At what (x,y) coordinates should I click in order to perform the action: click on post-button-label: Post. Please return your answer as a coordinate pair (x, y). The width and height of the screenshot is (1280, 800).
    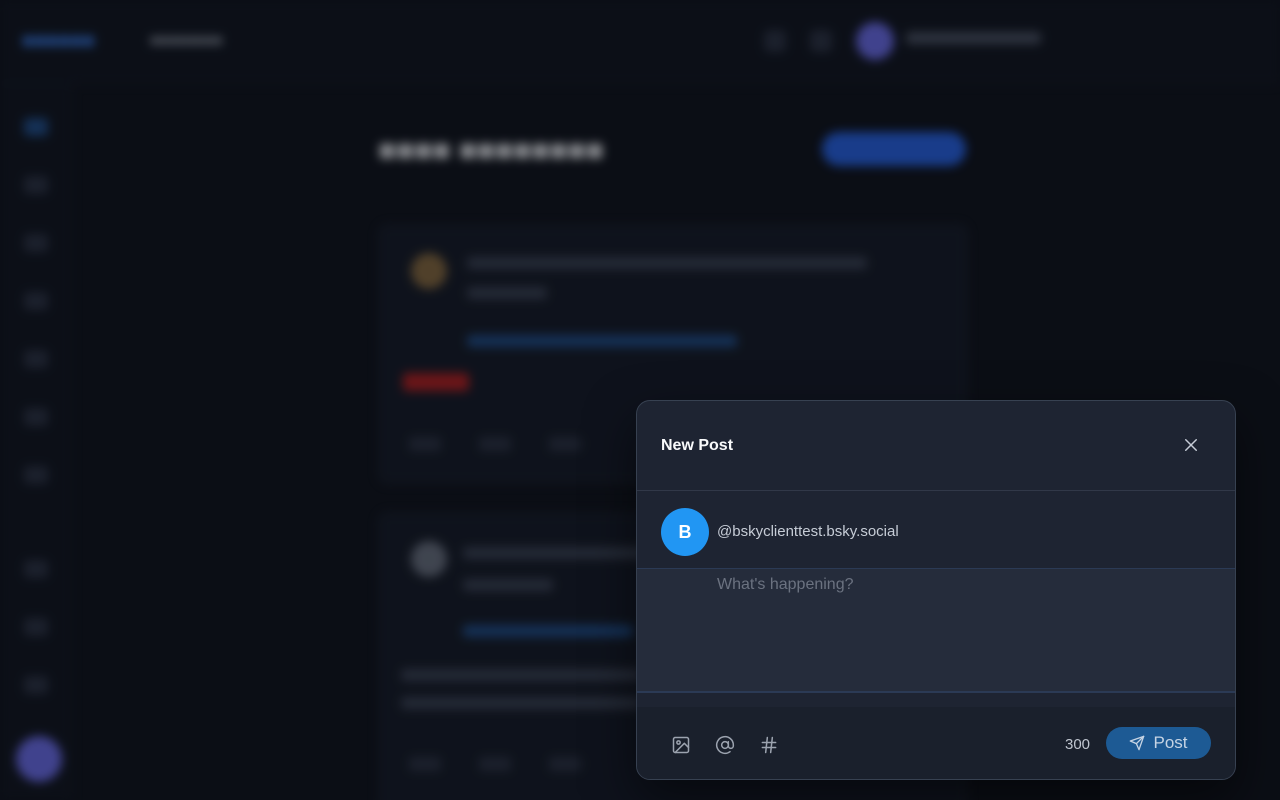
    Looking at the image, I should click on (1170, 742).